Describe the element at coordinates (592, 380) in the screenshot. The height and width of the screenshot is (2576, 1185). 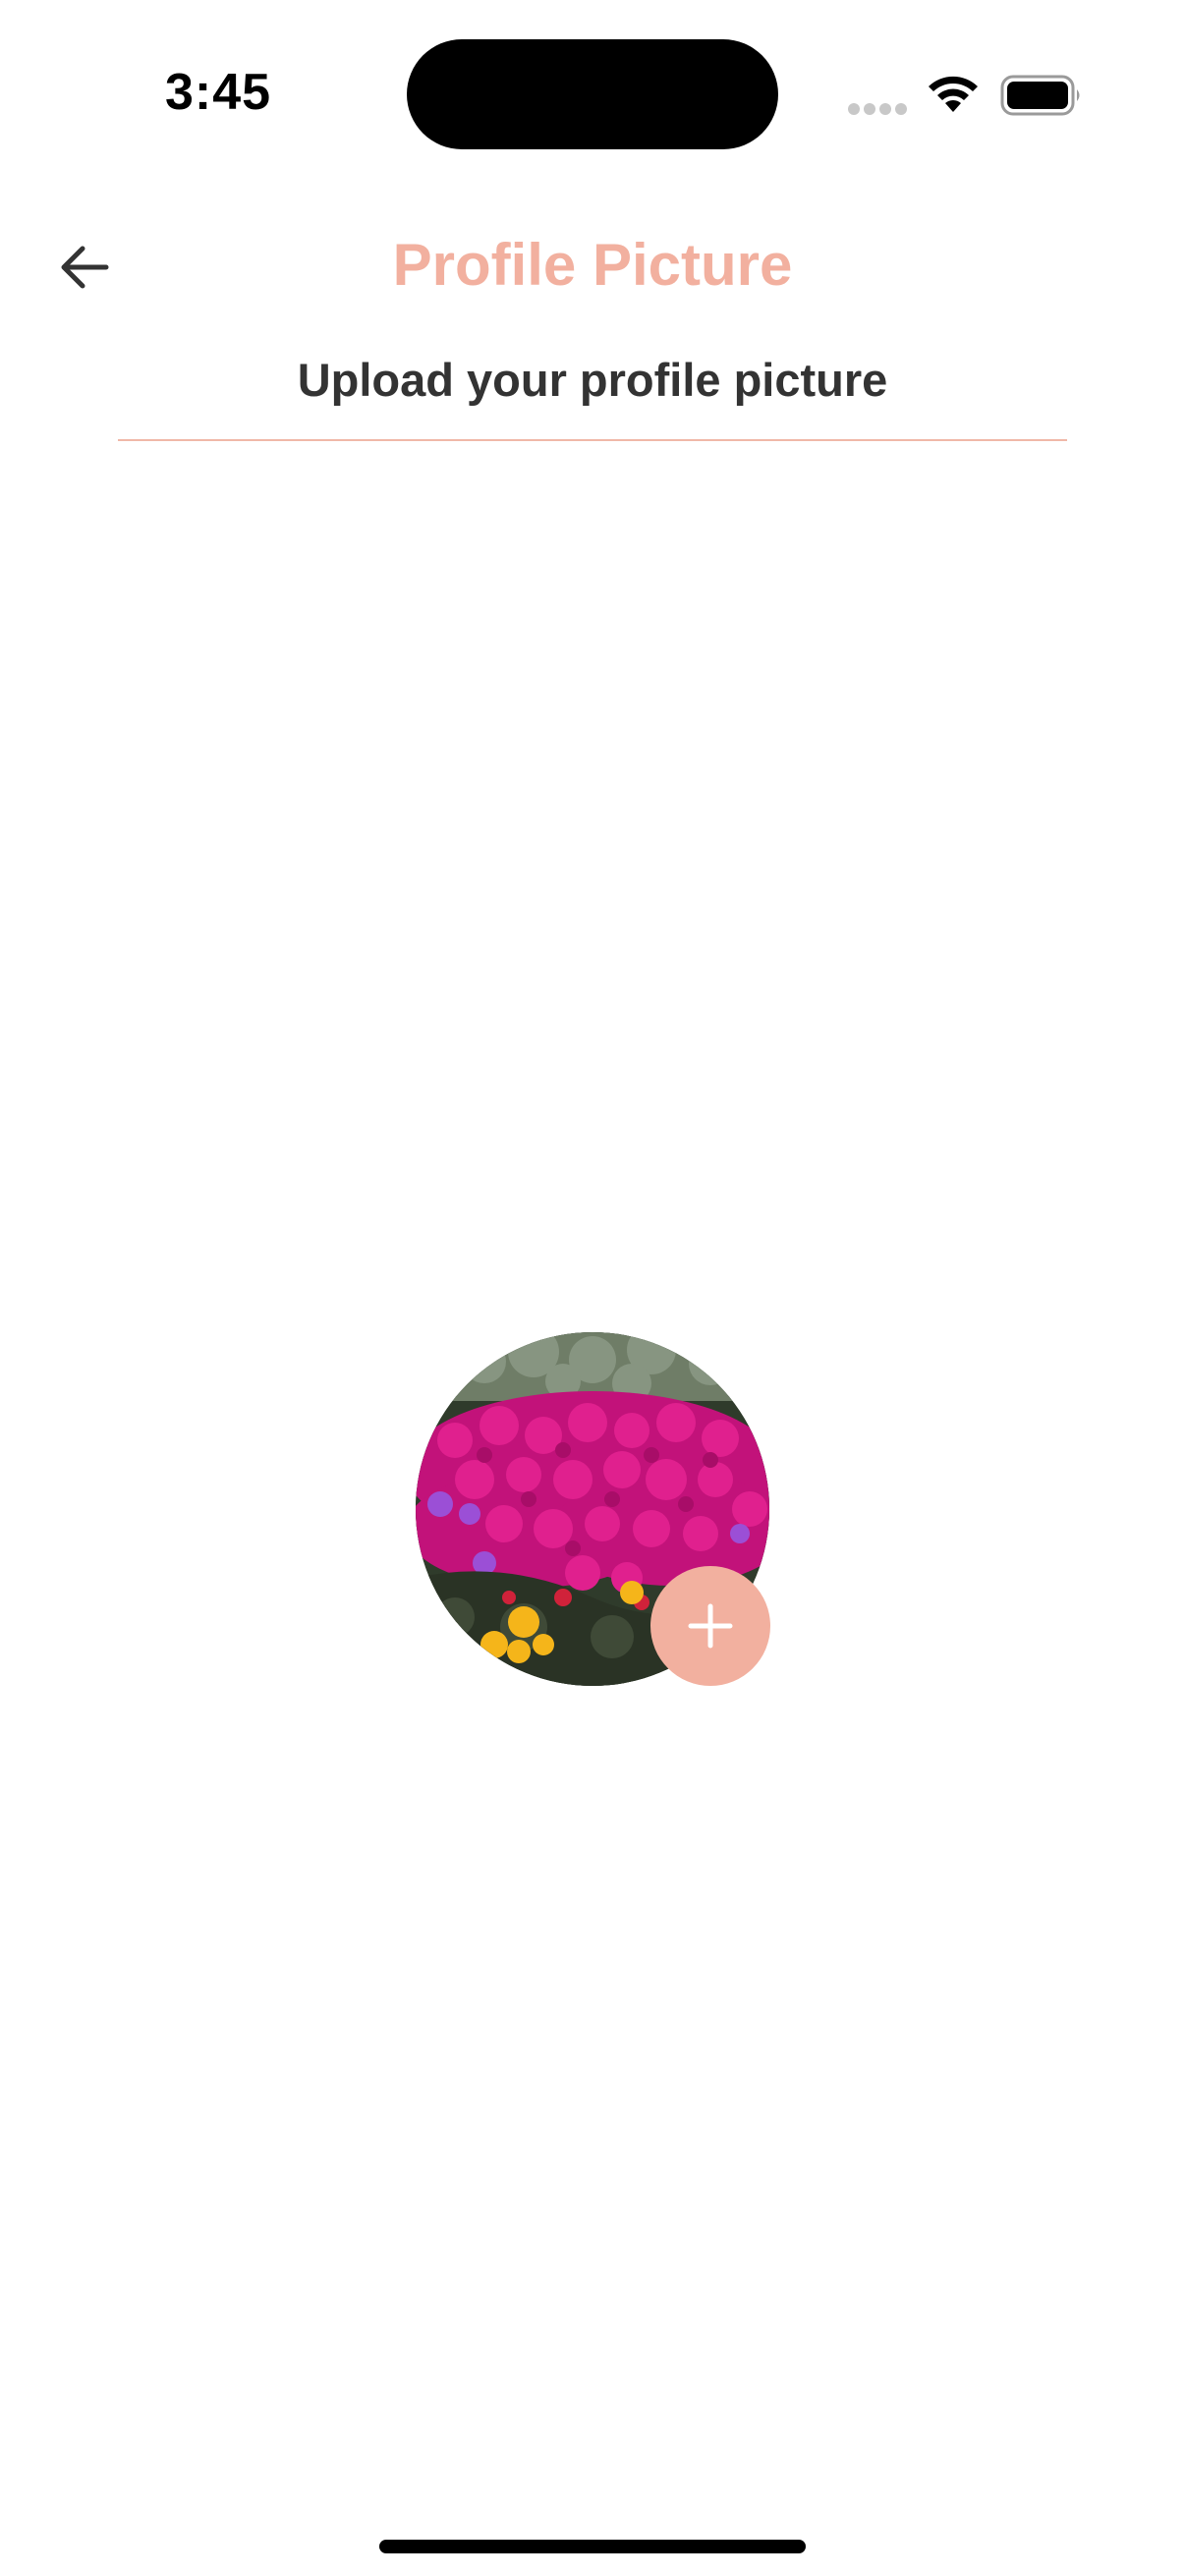
I see `upload-instructions: Upload your profile picture` at that location.